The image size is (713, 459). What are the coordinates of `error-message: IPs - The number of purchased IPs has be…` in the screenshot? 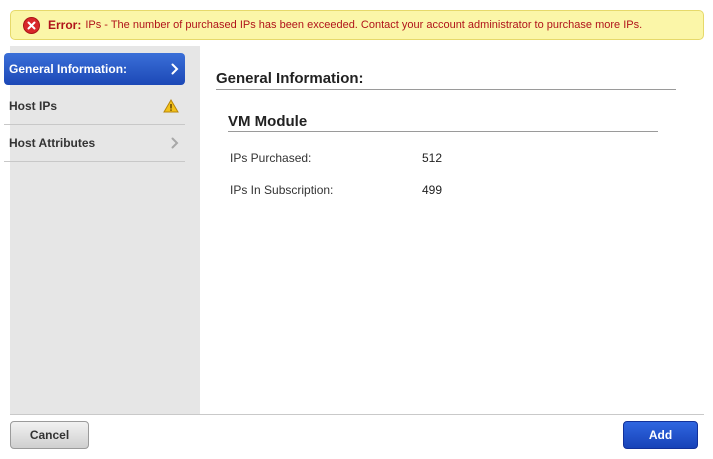 It's located at (364, 25).